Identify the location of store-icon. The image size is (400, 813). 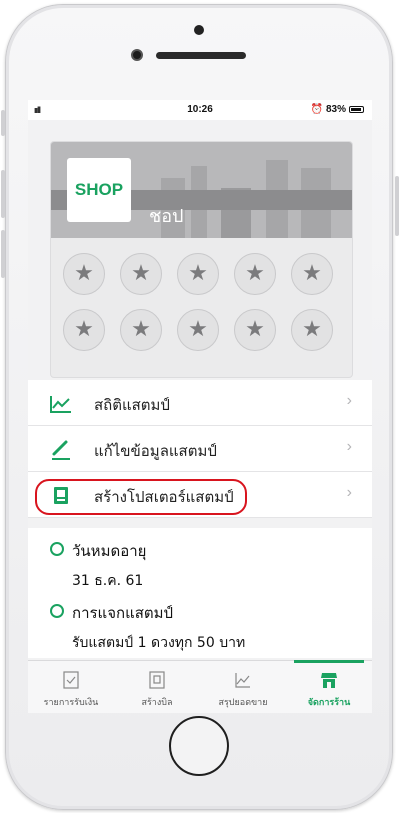
(329, 680).